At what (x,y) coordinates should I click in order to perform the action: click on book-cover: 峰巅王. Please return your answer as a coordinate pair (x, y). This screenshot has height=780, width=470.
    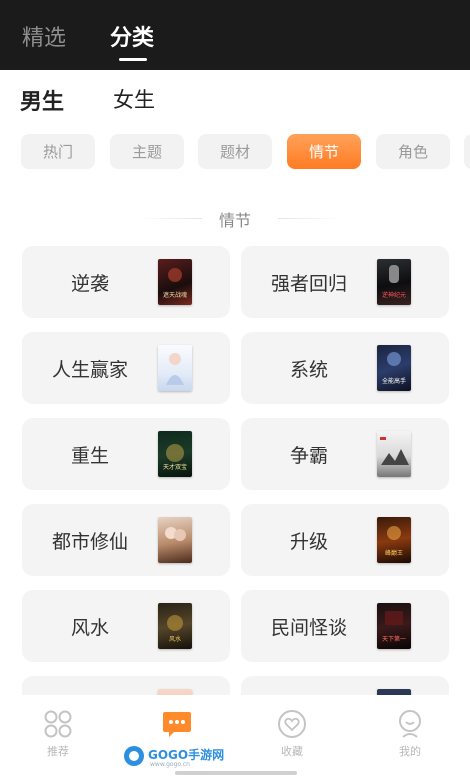
    Looking at the image, I should click on (394, 540).